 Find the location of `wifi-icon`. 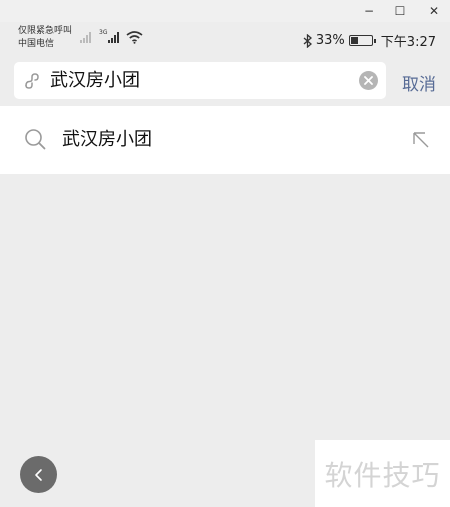

wifi-icon is located at coordinates (134, 37).